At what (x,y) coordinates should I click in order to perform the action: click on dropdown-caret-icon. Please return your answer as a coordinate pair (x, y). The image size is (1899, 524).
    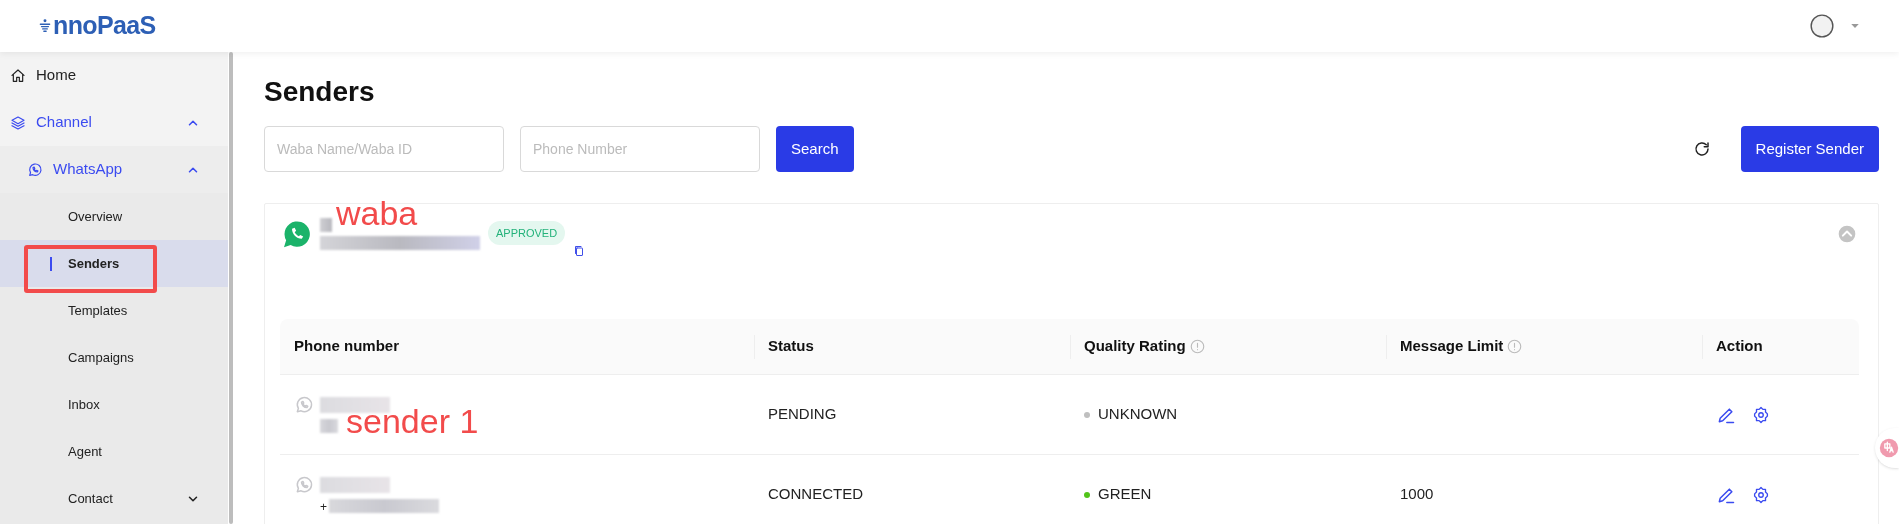
    Looking at the image, I should click on (1855, 26).